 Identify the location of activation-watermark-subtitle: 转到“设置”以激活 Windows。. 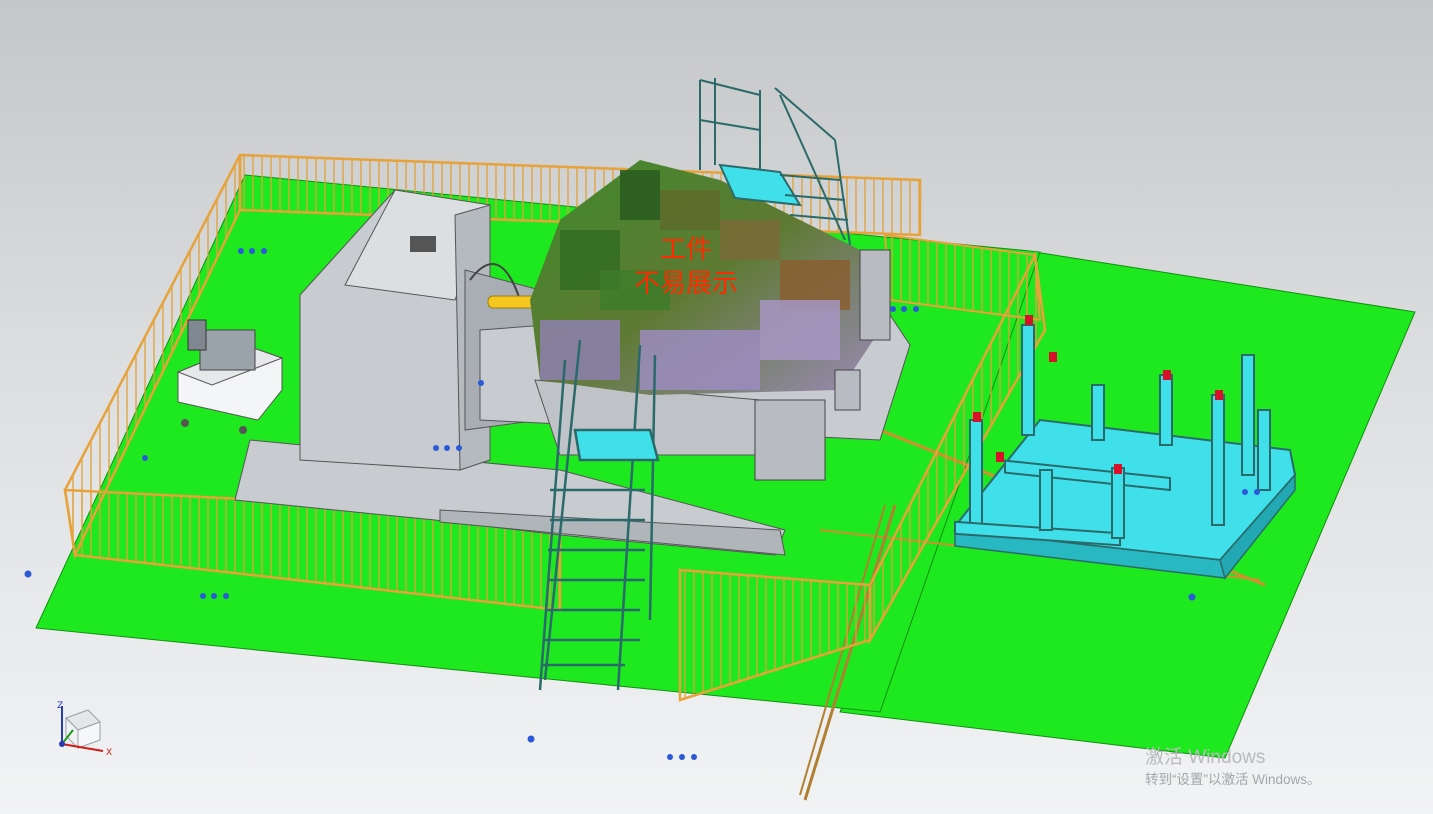
(1233, 779).